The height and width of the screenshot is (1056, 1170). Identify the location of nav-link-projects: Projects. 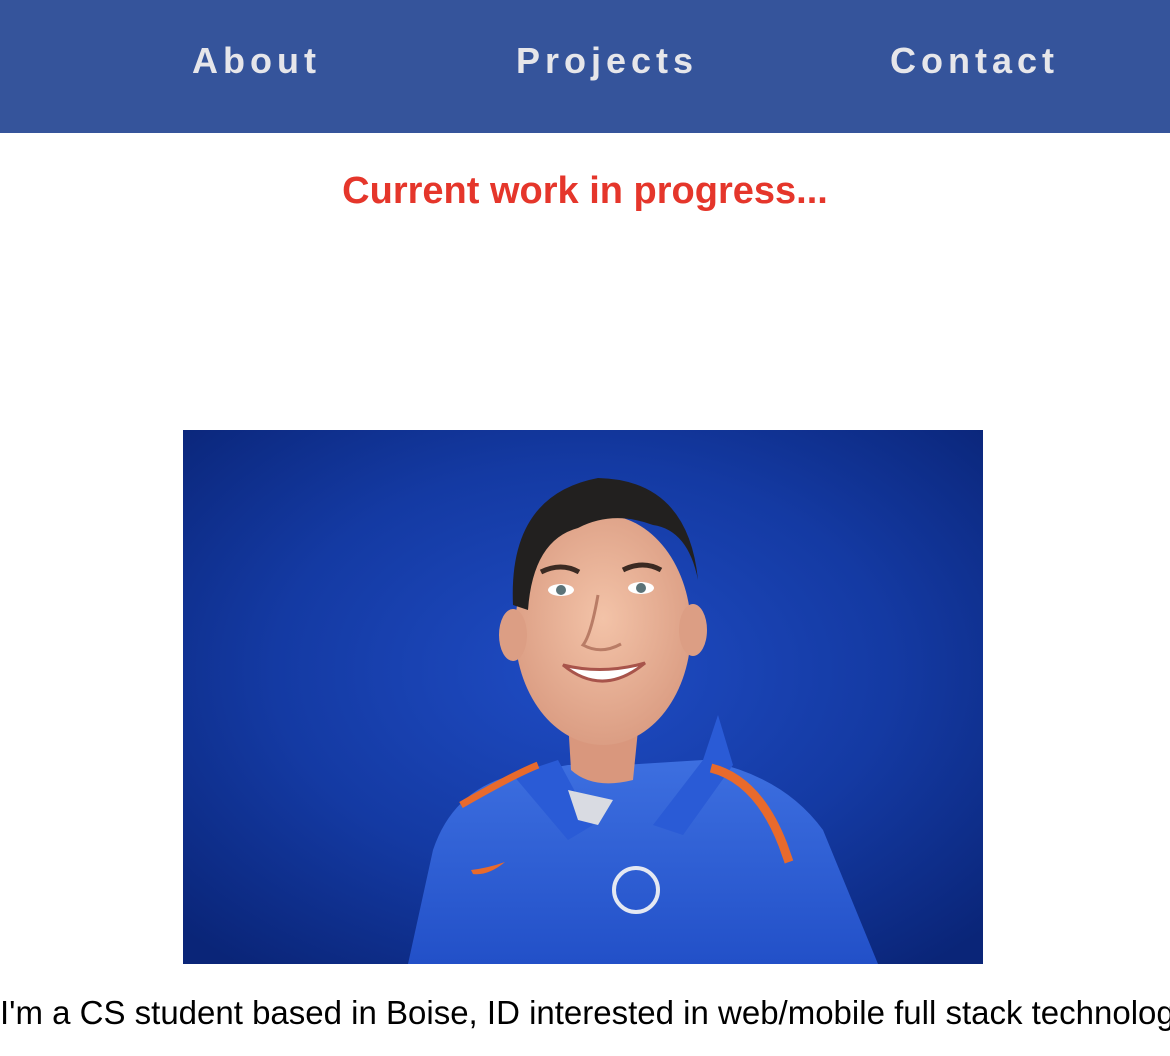
(607, 61).